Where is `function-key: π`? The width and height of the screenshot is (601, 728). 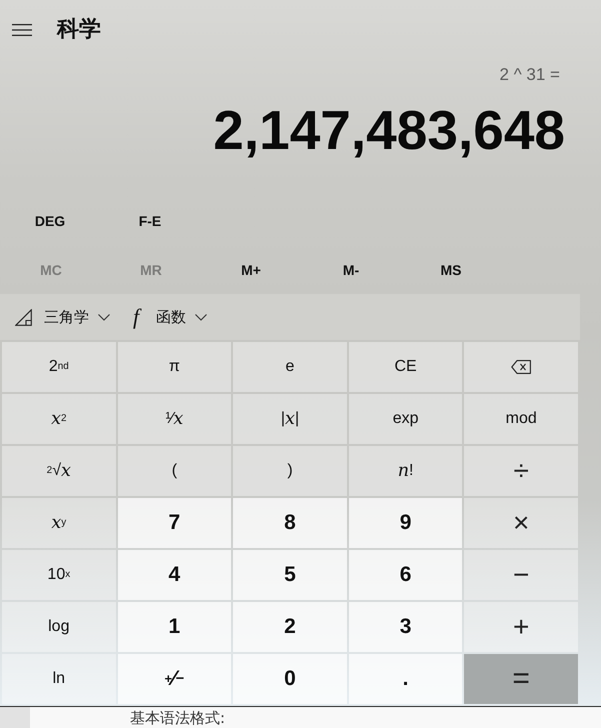 function-key: π is located at coordinates (175, 367).